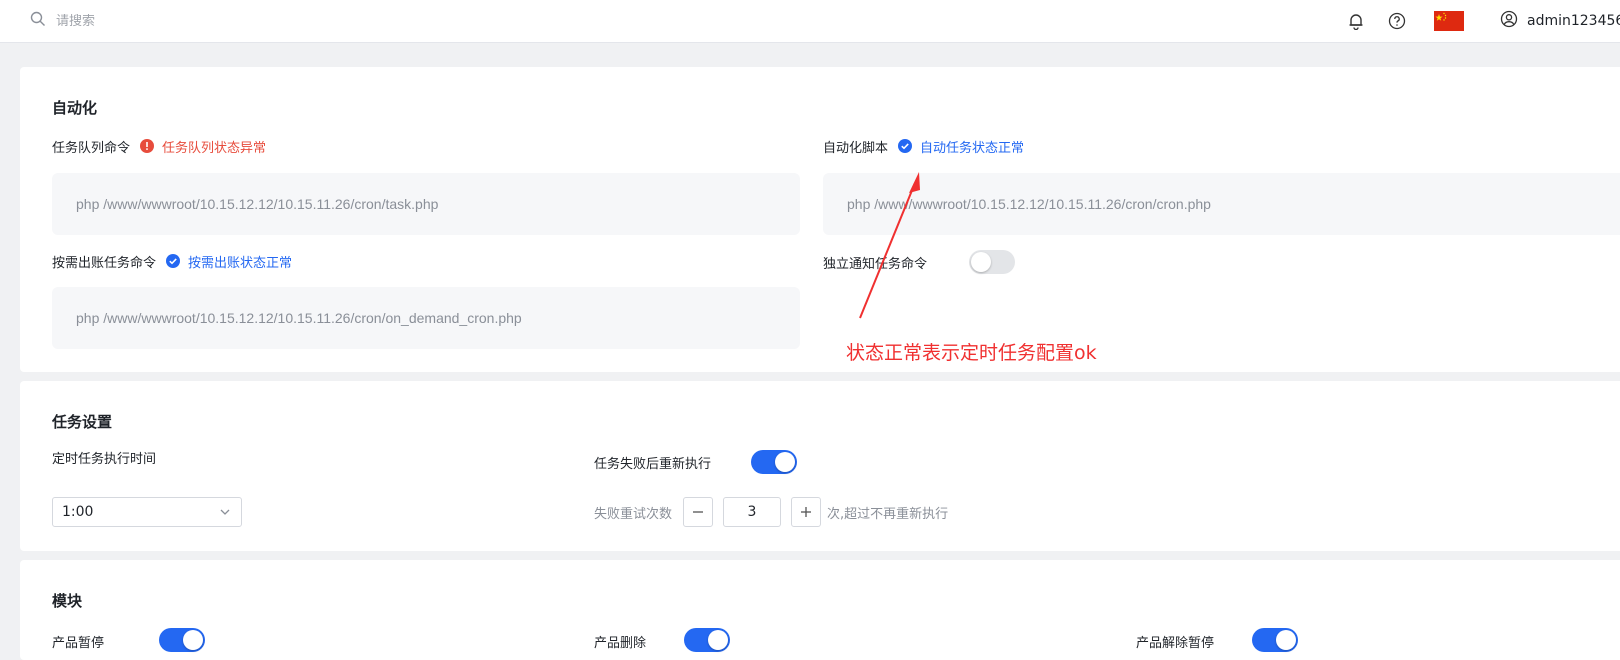 The height and width of the screenshot is (660, 1620). I want to click on exec-time-row: 定时任务执行时间, so click(104, 457).